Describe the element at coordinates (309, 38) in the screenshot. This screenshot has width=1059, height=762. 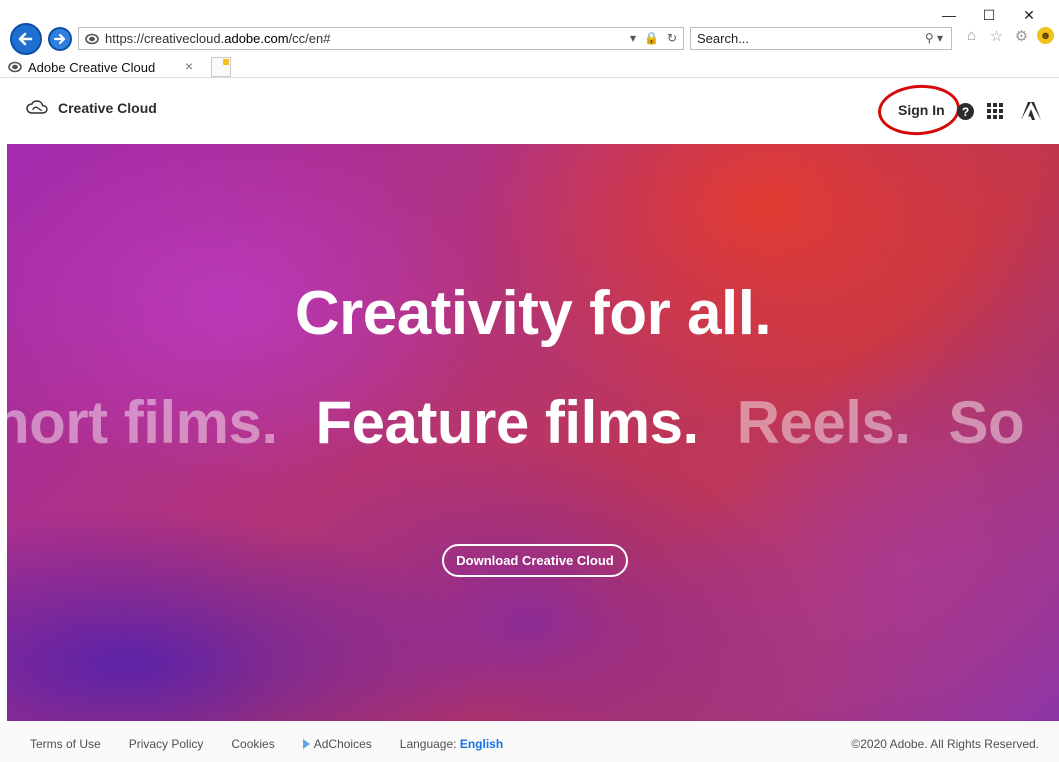
I see `url-path: /cc/en#` at that location.